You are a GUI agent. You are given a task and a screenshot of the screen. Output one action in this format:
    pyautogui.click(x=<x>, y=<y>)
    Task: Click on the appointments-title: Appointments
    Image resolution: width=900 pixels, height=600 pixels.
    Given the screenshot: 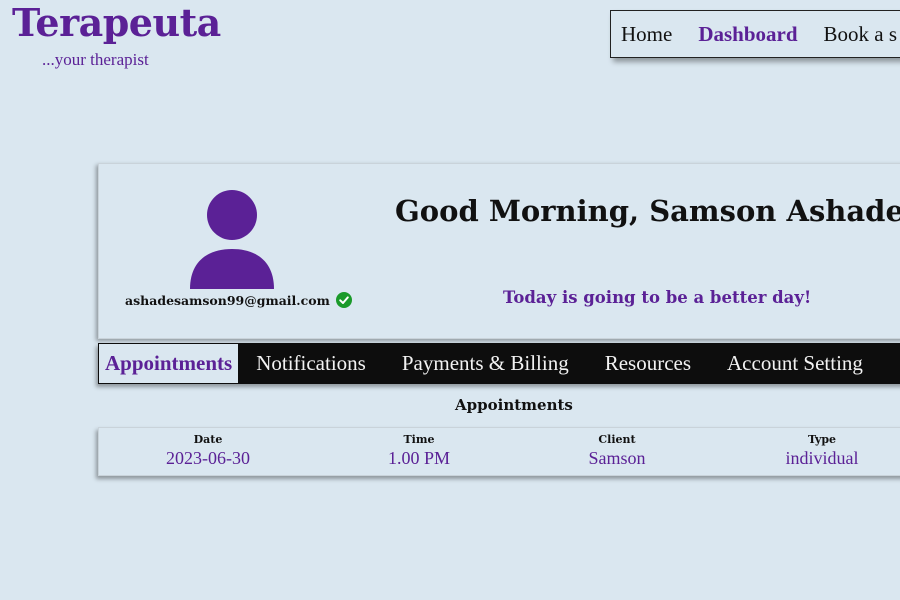 What is the action you would take?
    pyautogui.click(x=514, y=405)
    